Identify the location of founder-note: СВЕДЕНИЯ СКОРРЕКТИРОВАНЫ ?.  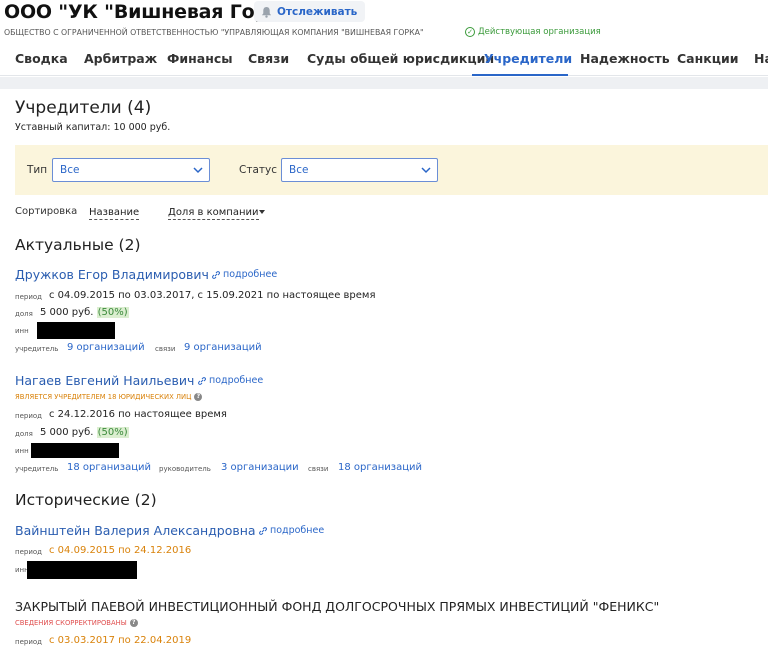
(76, 623).